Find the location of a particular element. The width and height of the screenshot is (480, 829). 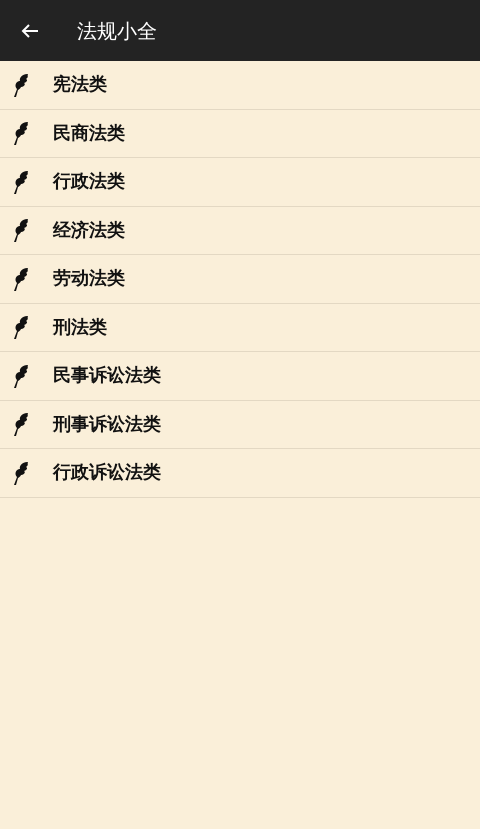

category-item: 刑法类 is located at coordinates (240, 328).